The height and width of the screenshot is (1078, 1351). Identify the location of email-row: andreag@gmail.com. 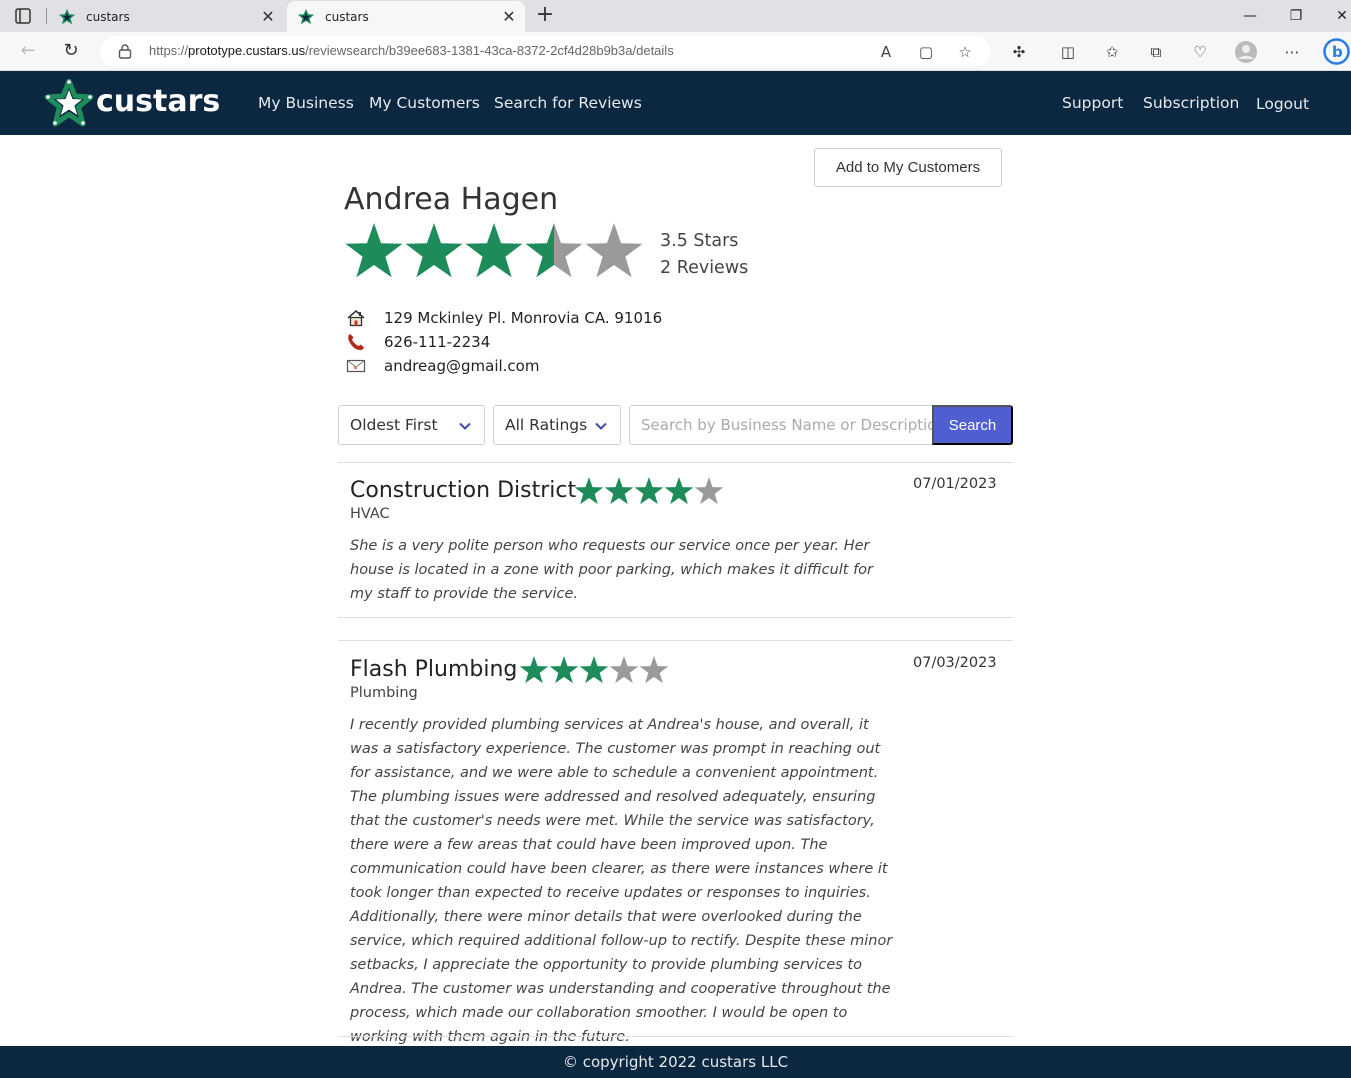
(442, 366).